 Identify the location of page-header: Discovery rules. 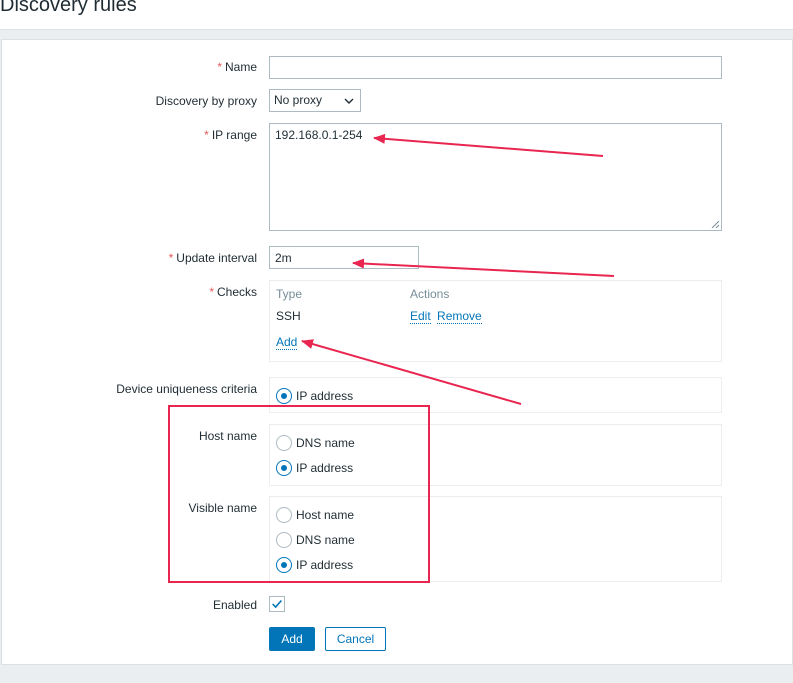
(396, 15).